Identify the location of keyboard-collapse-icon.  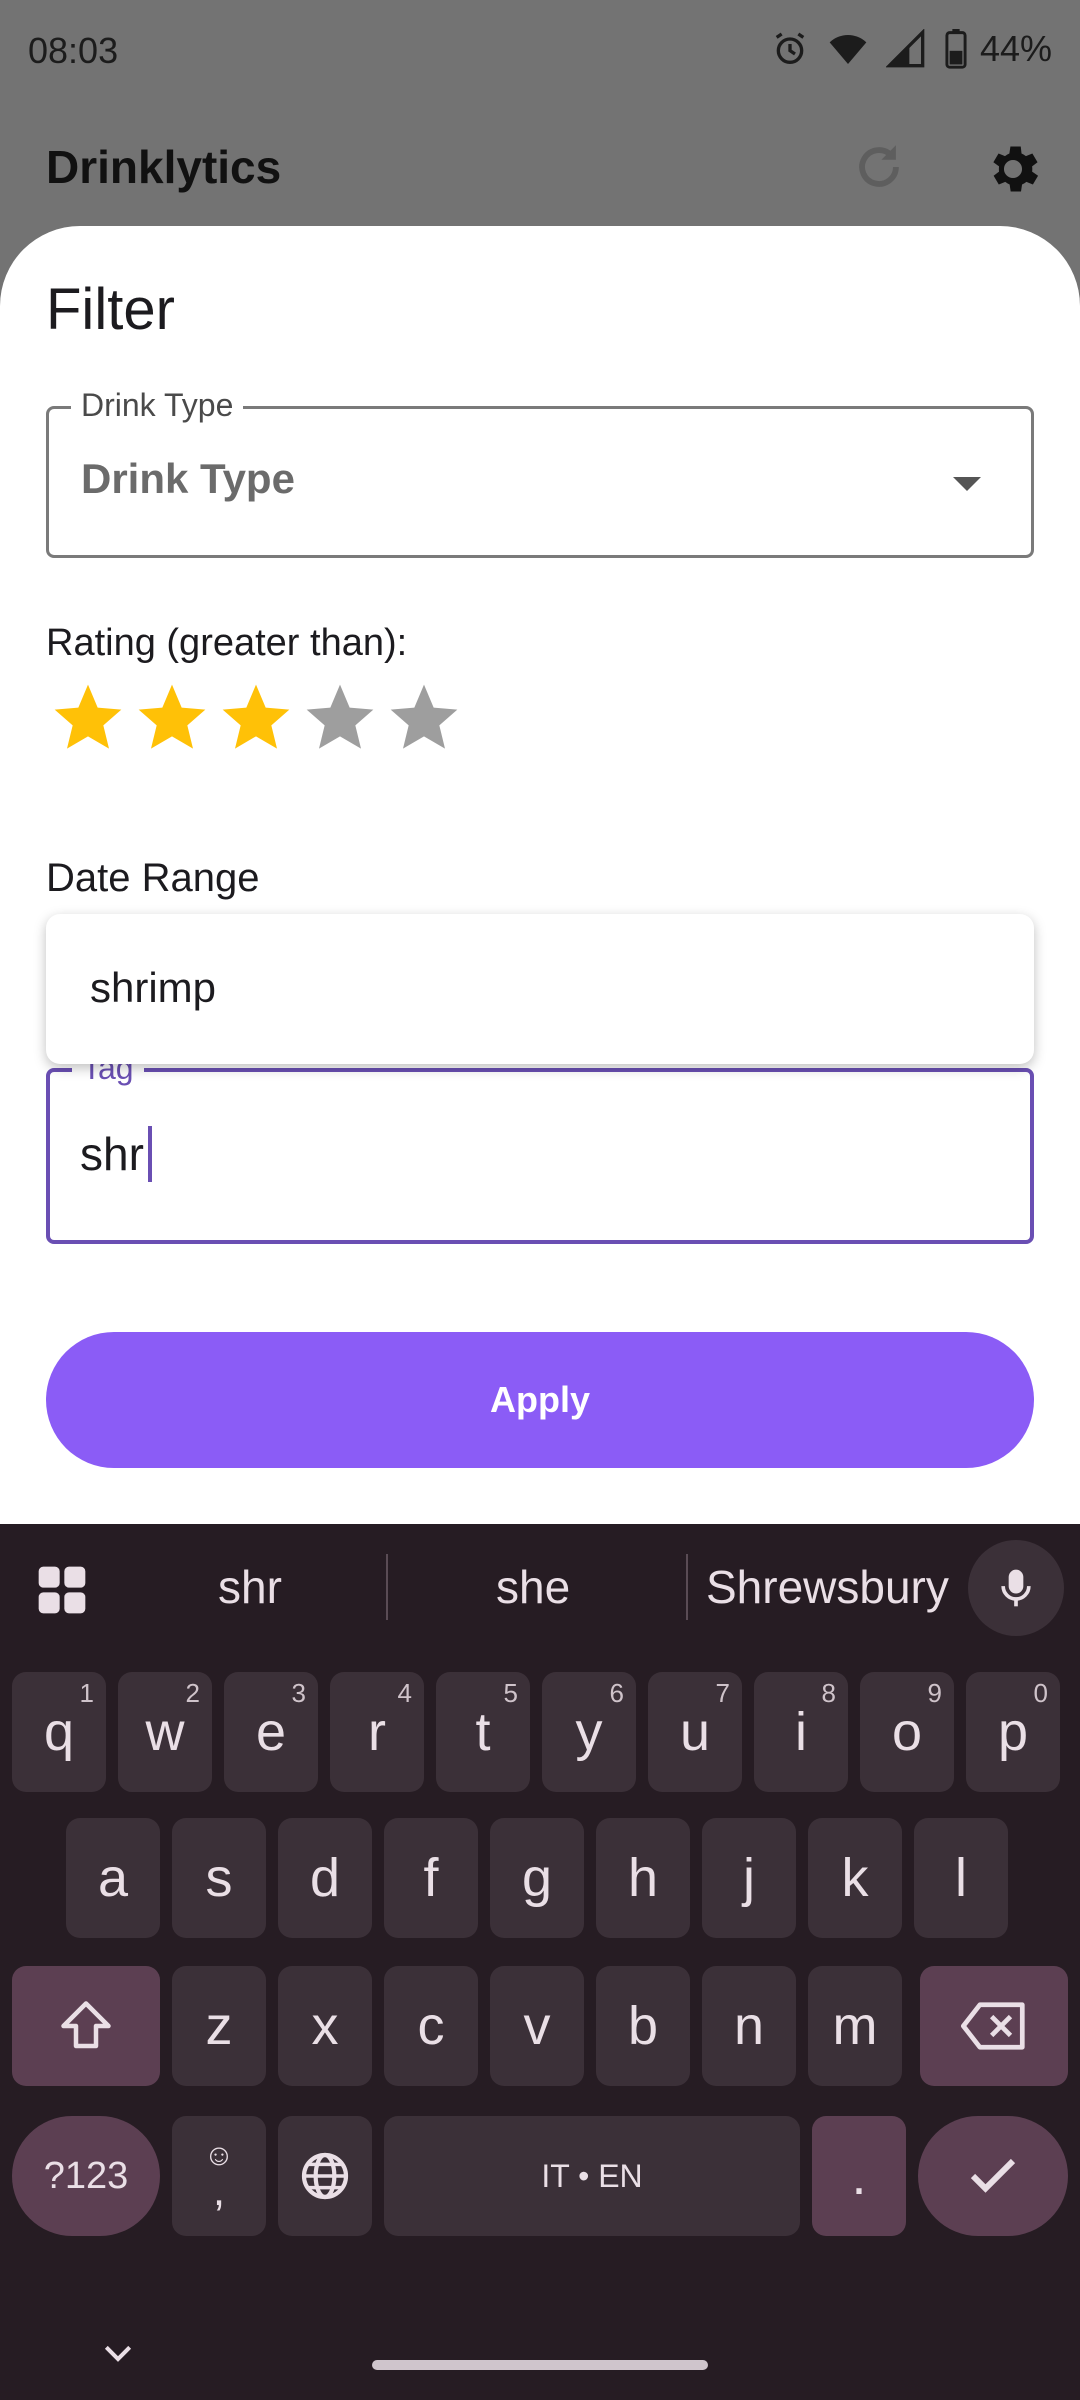
(118, 2354).